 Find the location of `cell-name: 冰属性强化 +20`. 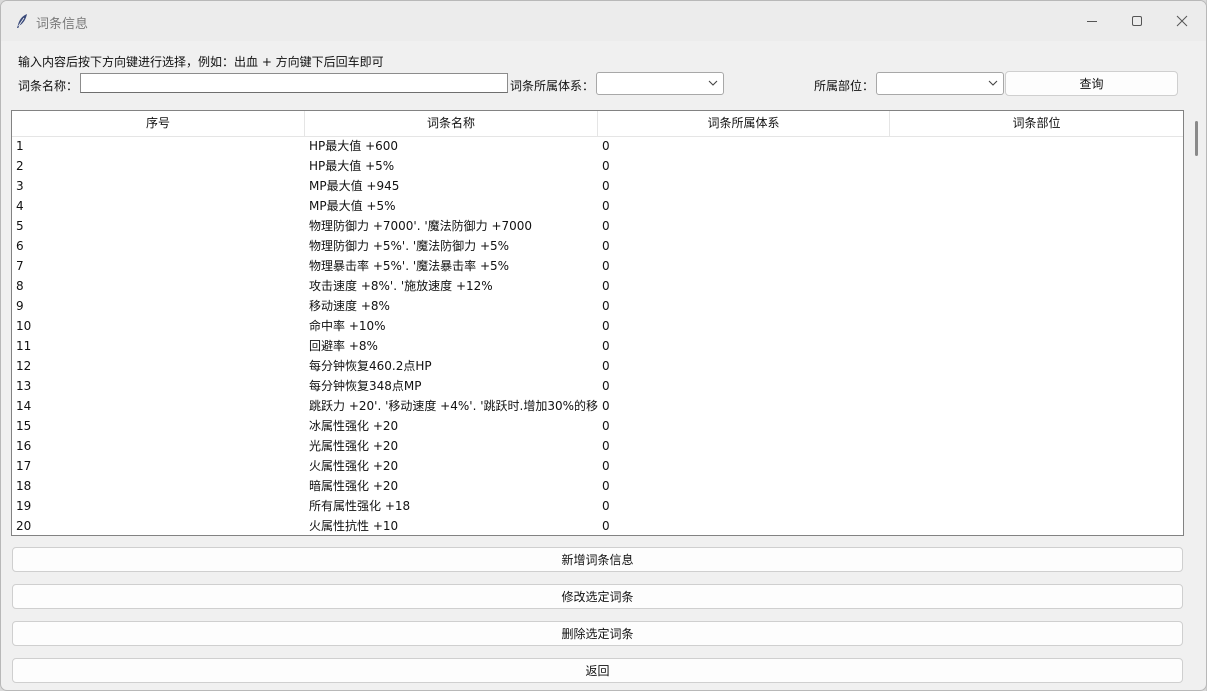

cell-name: 冰属性强化 +20 is located at coordinates (354, 426).